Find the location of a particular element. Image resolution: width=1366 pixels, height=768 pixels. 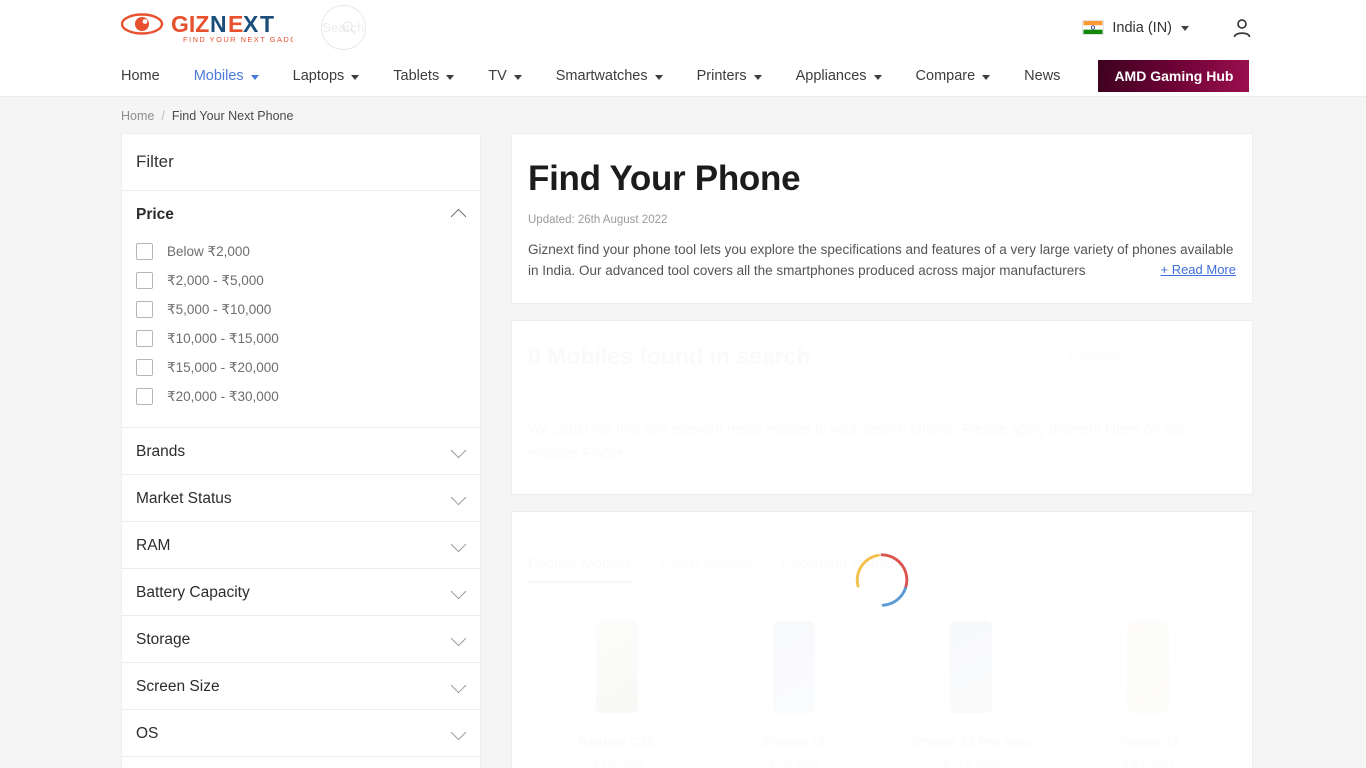

amd-gaming-hub-button: AMD Gaming Hub is located at coordinates (1174, 76).